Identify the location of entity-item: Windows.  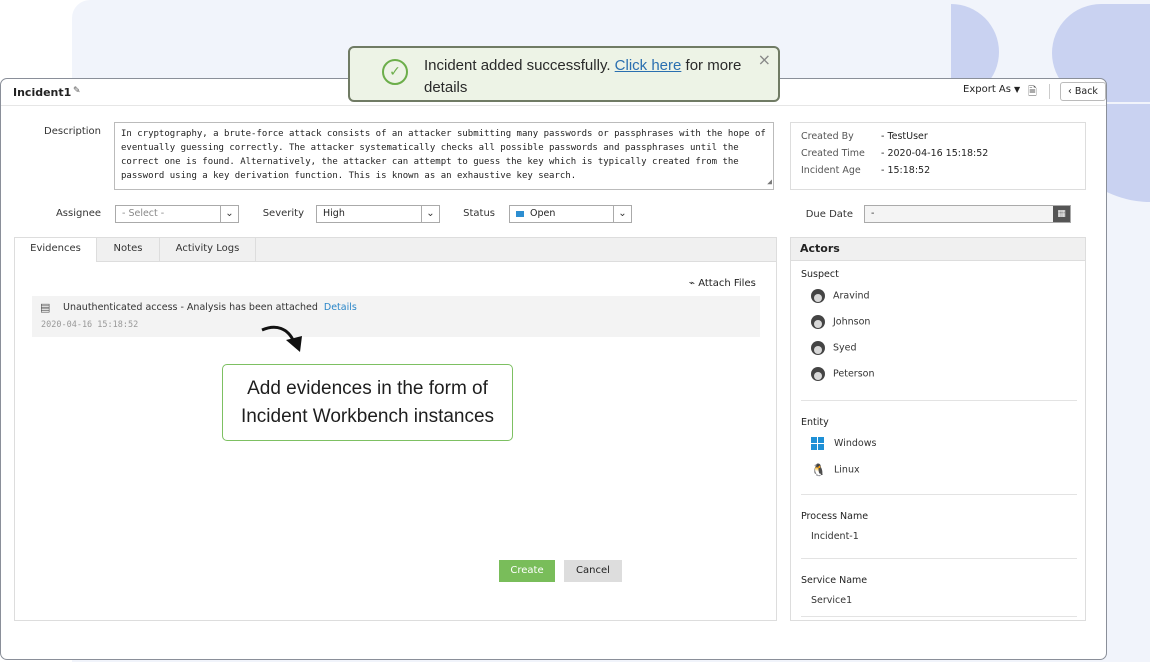
(843, 443).